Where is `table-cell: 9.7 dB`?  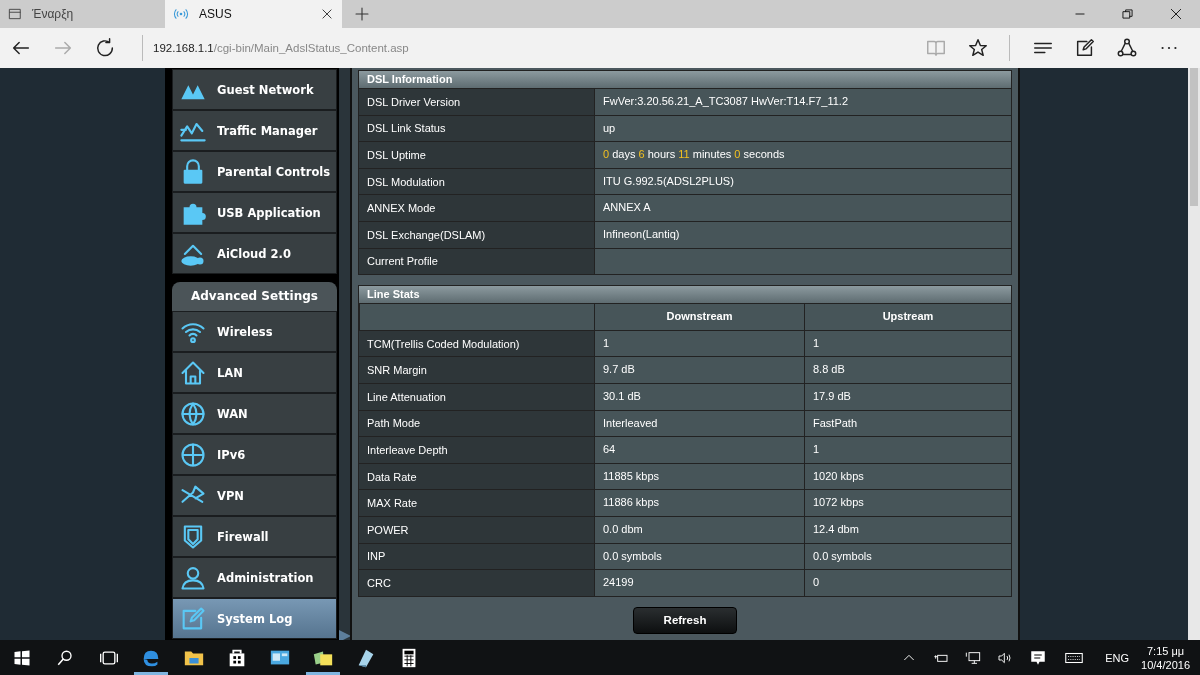 table-cell: 9.7 dB is located at coordinates (699, 369).